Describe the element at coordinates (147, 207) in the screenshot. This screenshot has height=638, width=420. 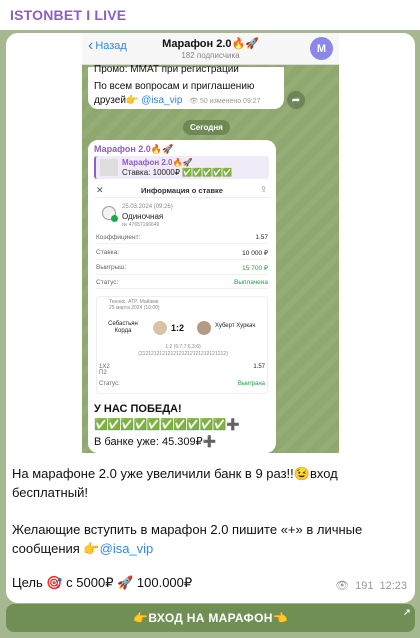
I see `bet-date: 25.03.2024 (09:26)` at that location.